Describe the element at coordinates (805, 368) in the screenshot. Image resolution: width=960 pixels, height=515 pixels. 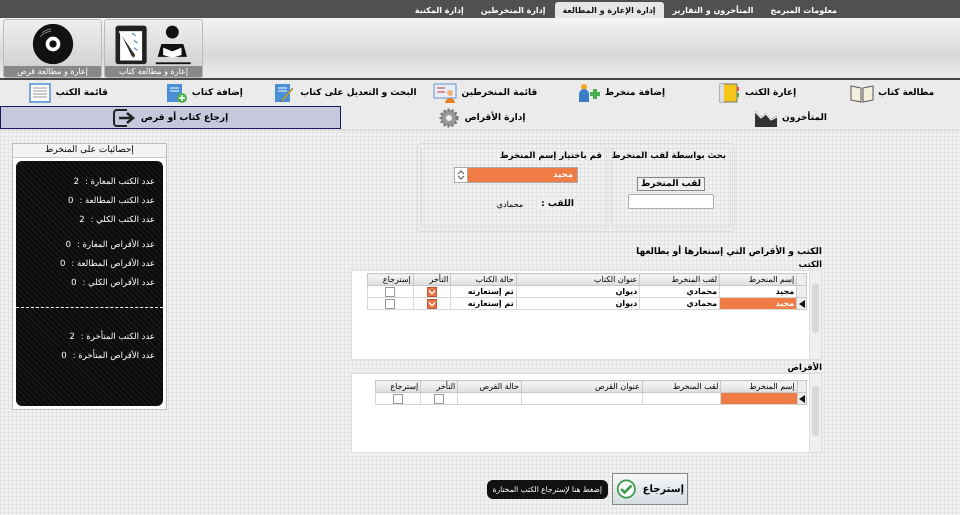
I see `grid-title: الأقراص` at that location.